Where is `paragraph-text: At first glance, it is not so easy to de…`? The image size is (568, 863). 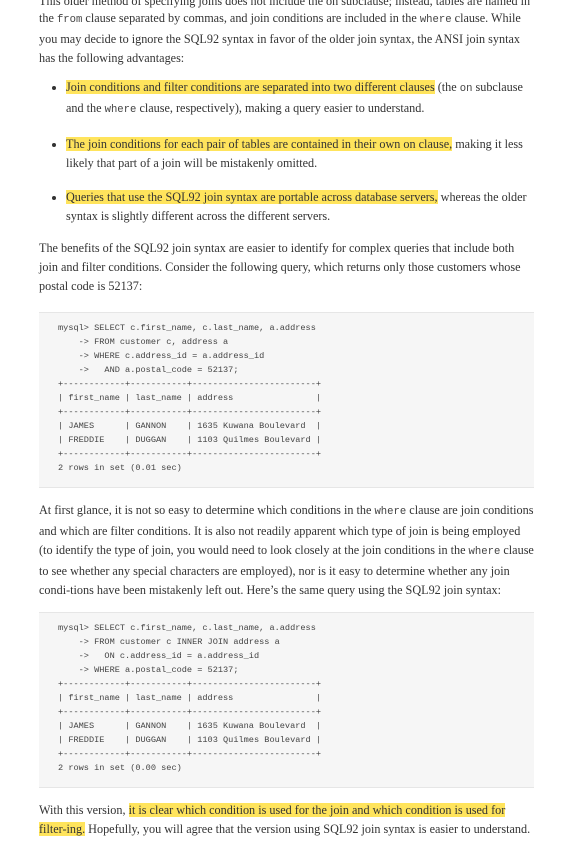
paragraph-text: At first glance, it is not so easy to de… is located at coordinates (207, 510).